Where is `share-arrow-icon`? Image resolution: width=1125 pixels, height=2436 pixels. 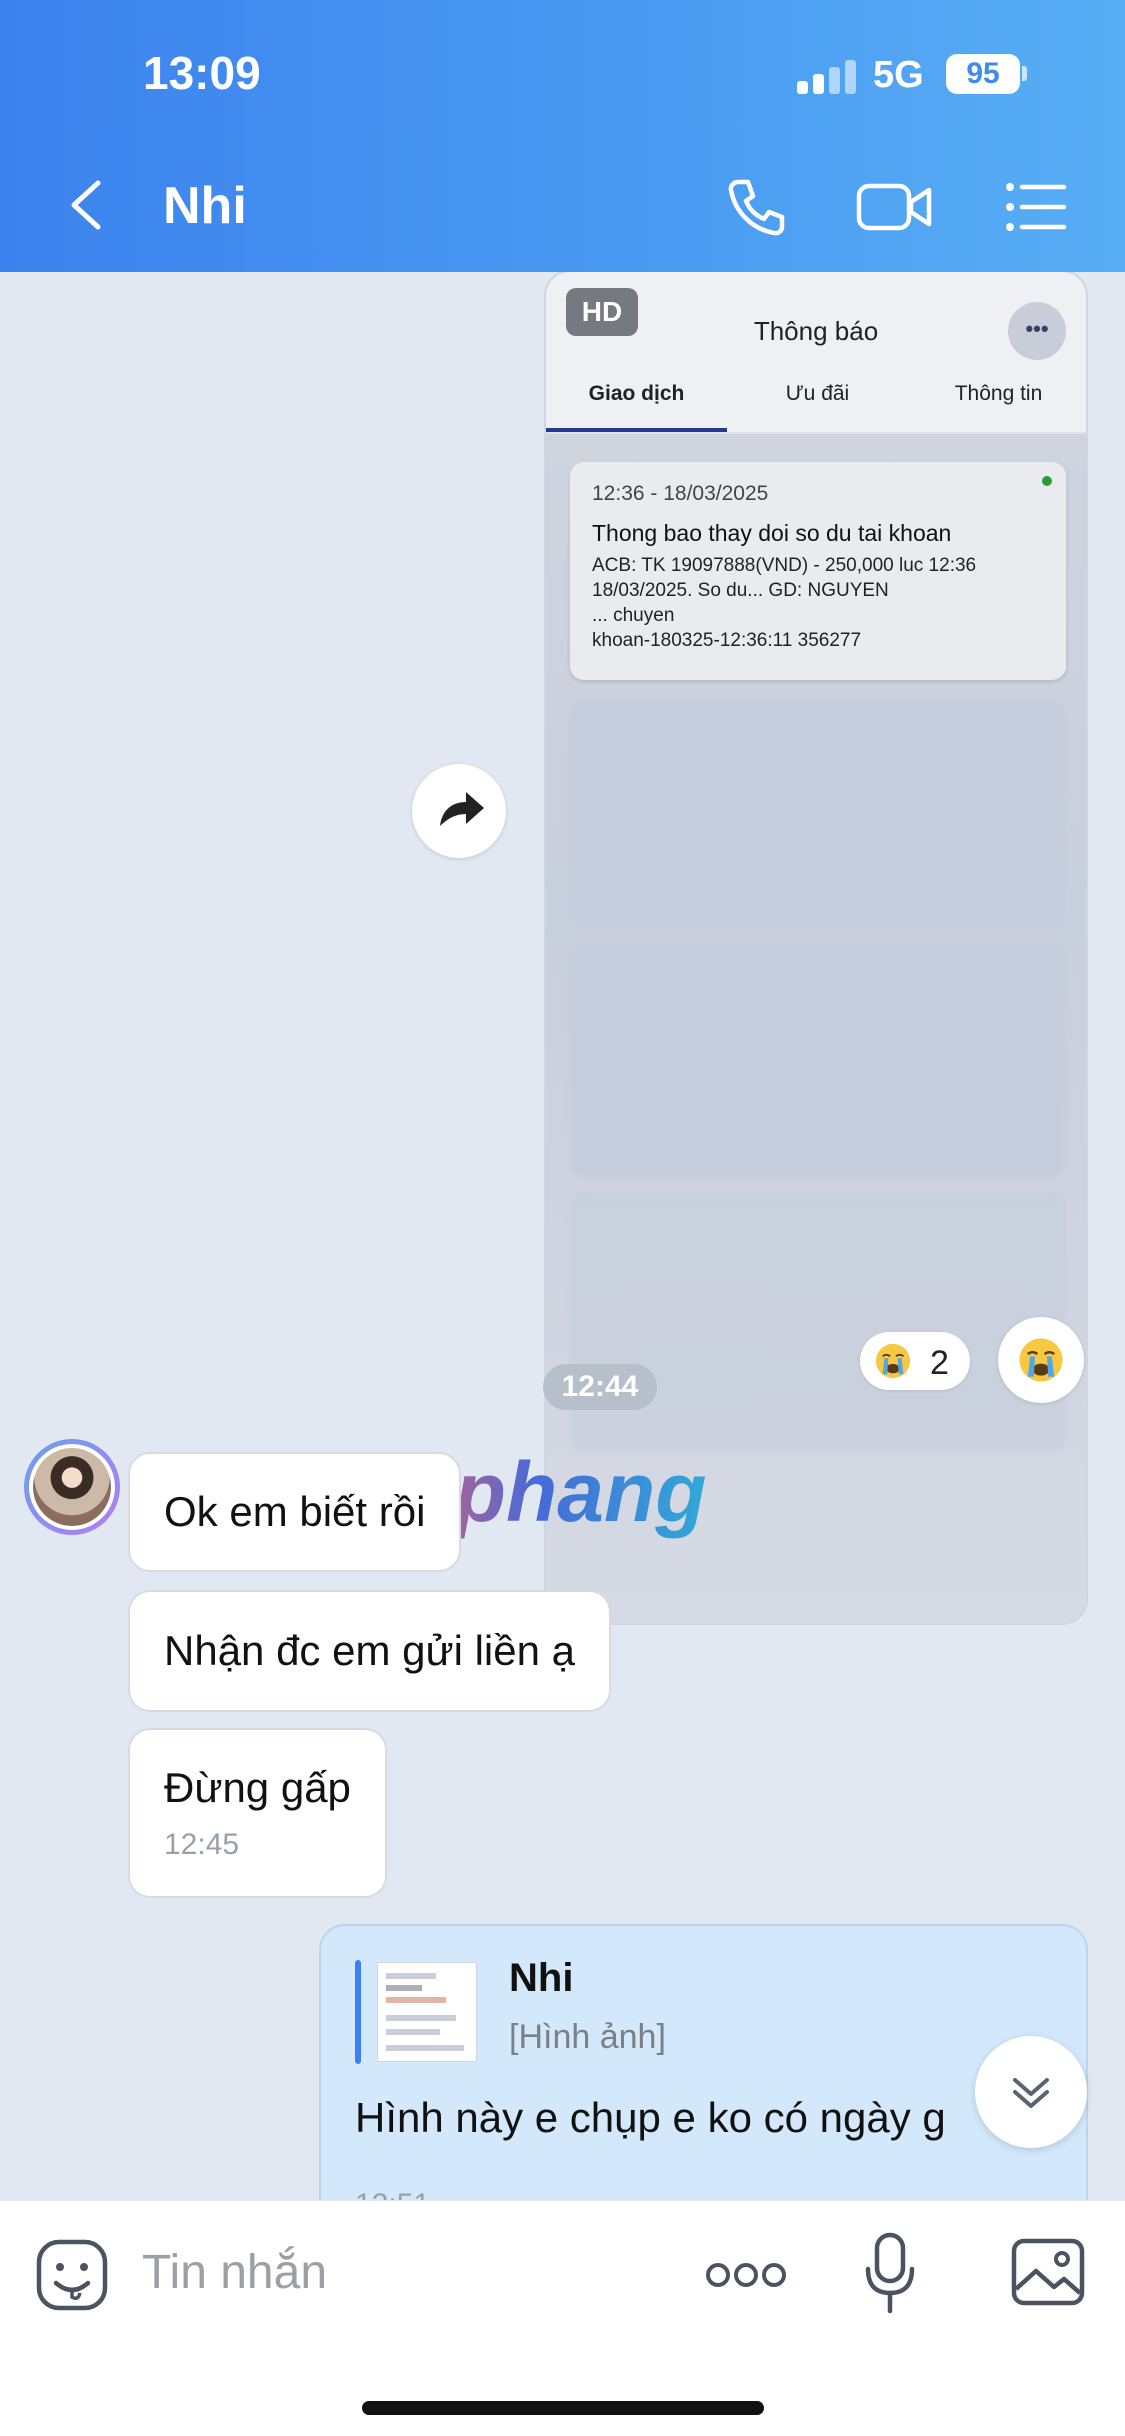
share-arrow-icon is located at coordinates (459, 811).